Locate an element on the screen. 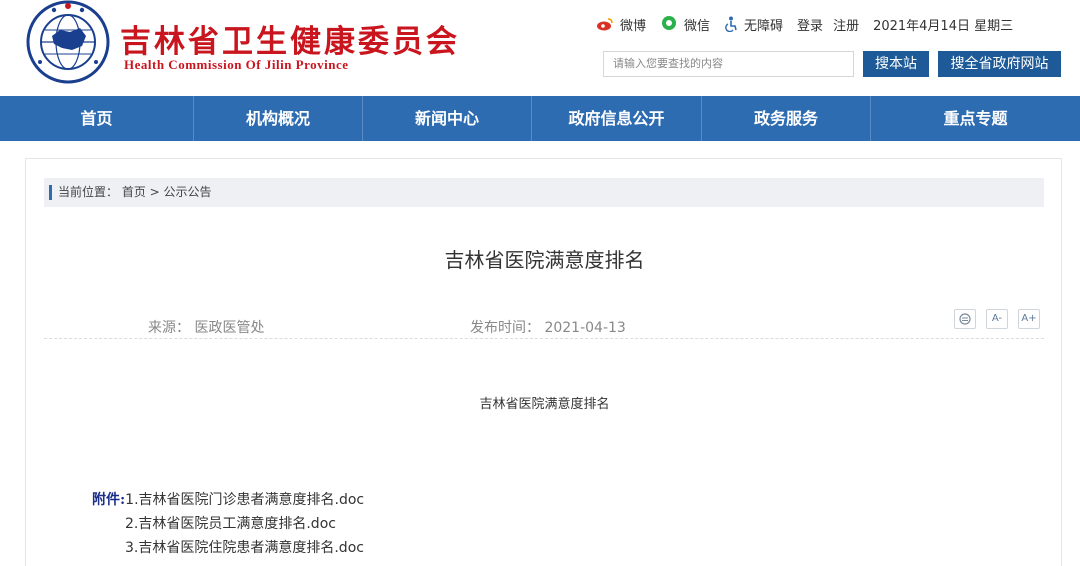 The width and height of the screenshot is (1080, 566). weibo-icon is located at coordinates (605, 24).